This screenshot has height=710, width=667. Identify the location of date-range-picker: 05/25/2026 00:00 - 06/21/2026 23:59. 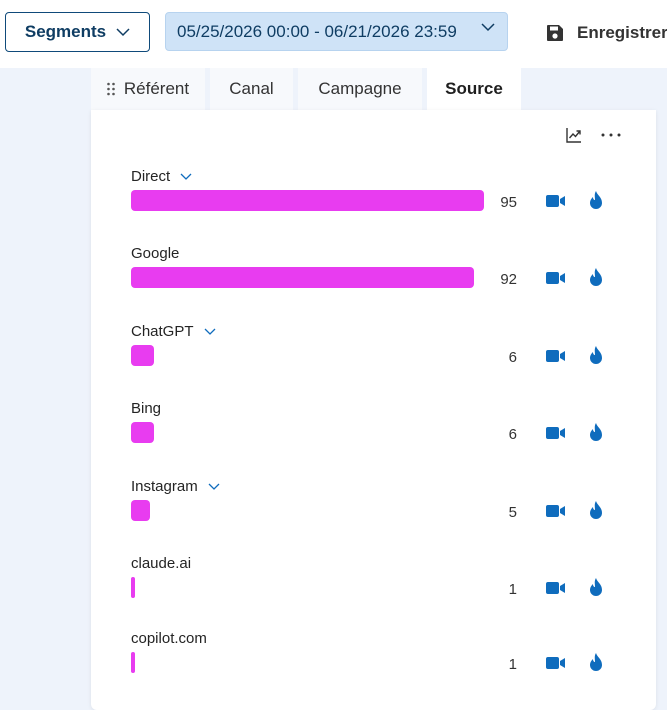
(336, 31).